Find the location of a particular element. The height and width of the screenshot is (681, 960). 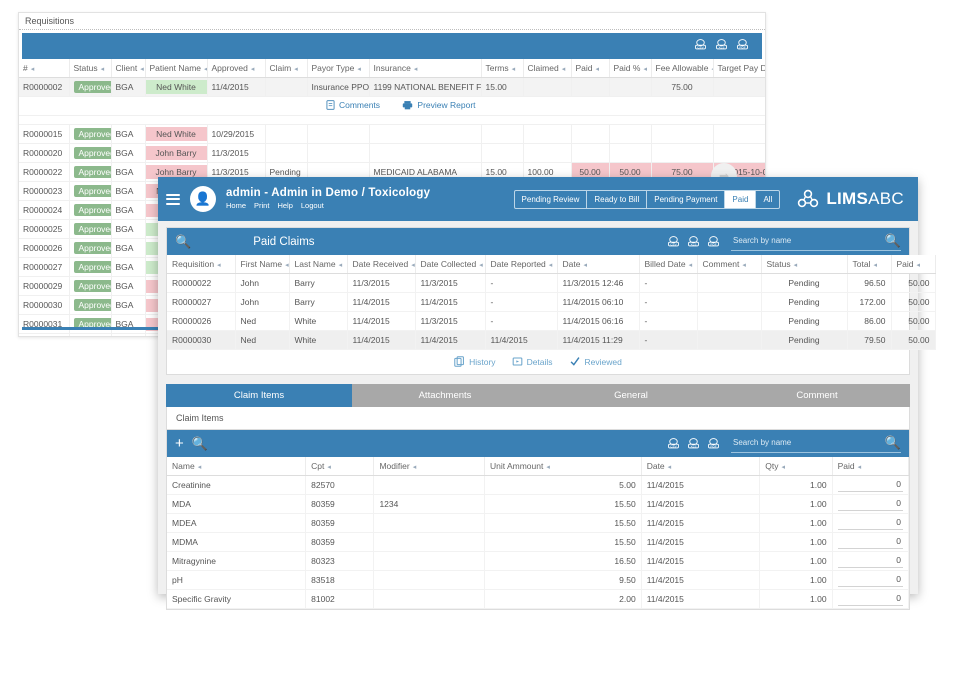

requisitions-col-13: Target Pay D◂ is located at coordinates (739, 68).